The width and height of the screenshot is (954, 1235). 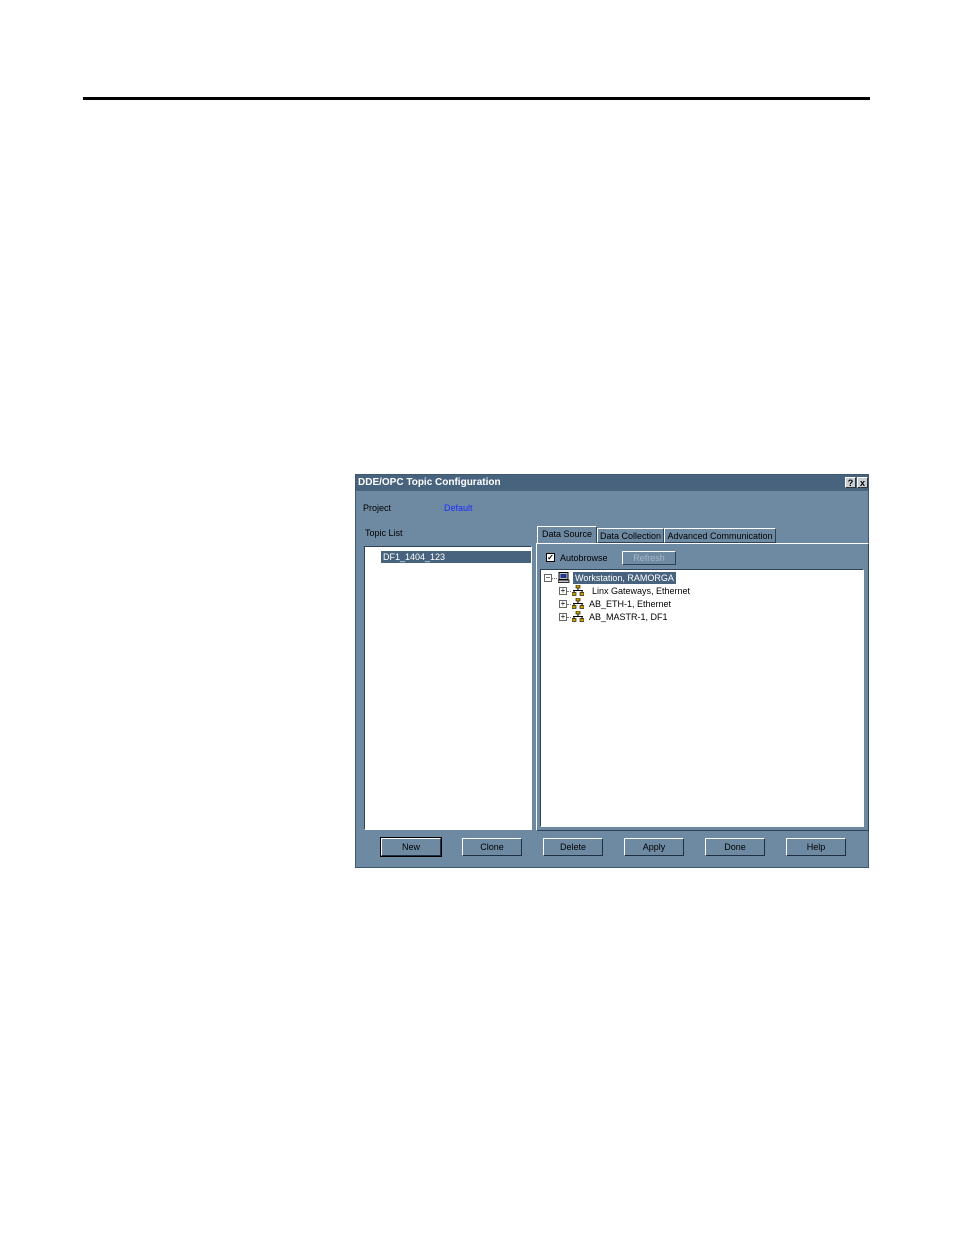 What do you see at coordinates (411, 847) in the screenshot?
I see `new-button: New` at bounding box center [411, 847].